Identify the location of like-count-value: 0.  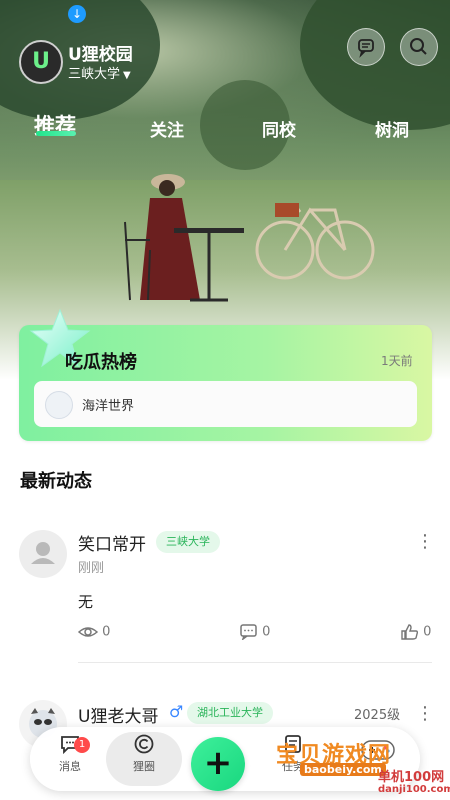
(427, 632).